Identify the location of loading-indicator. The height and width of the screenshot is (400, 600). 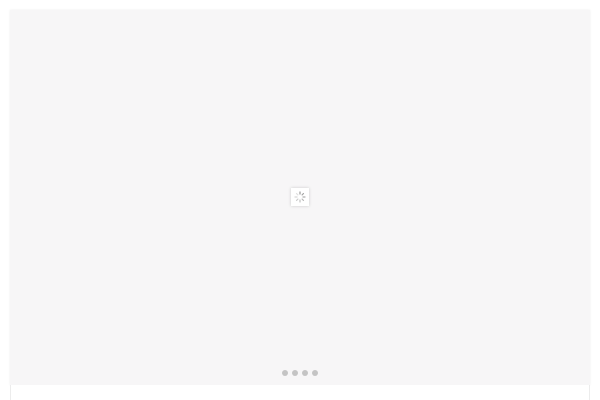
(300, 197).